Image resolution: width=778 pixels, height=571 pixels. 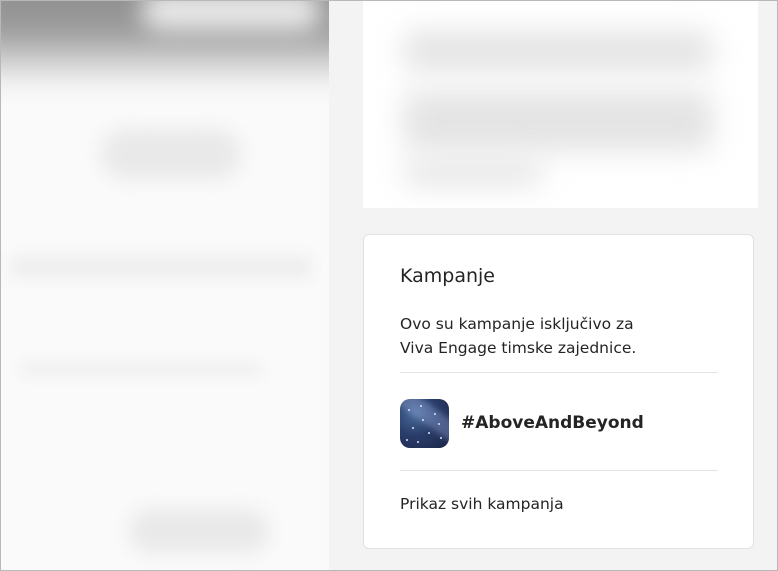 I want to click on view-all-campaigns-link: Prikaz svih kampanja, so click(x=482, y=504).